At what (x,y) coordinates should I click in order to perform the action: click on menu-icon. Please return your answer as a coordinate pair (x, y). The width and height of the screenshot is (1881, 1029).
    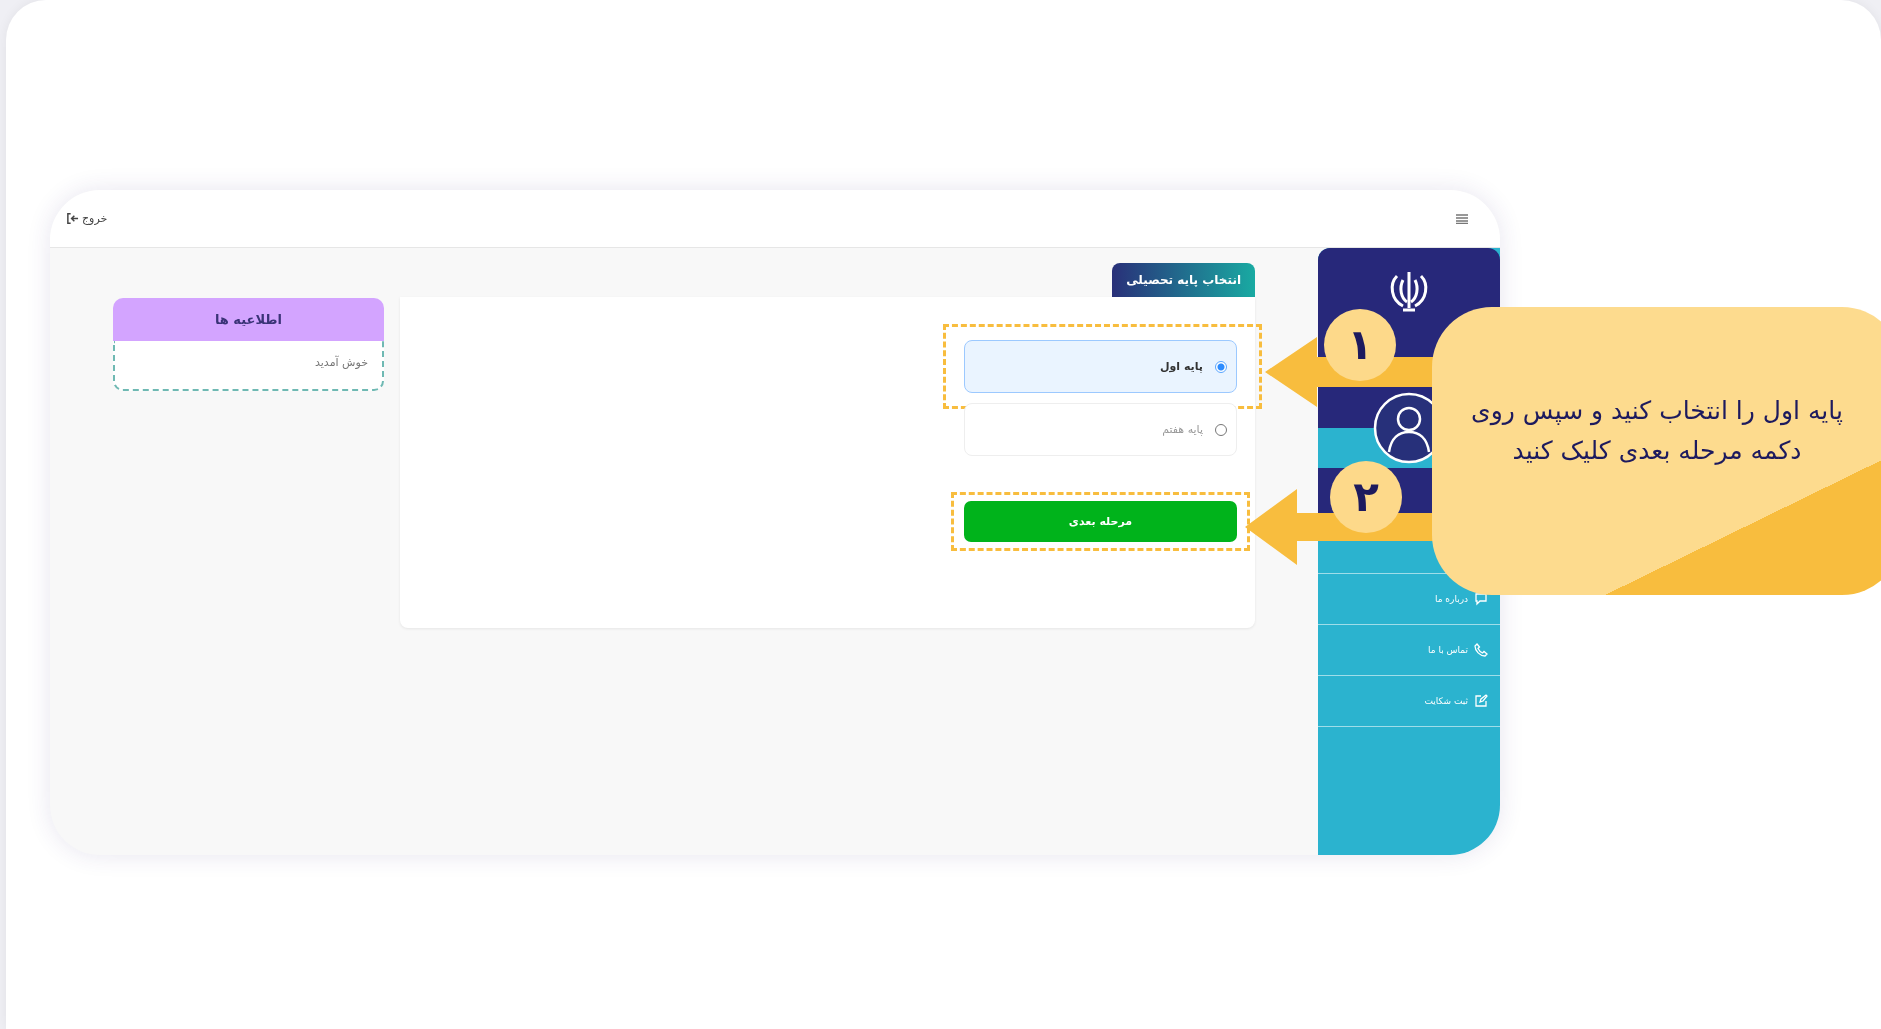
    Looking at the image, I should click on (1462, 218).